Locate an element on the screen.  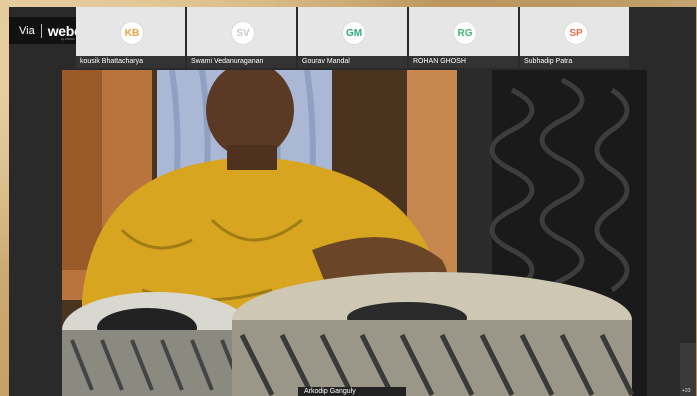
avatar-initials: GM is located at coordinates (354, 33).